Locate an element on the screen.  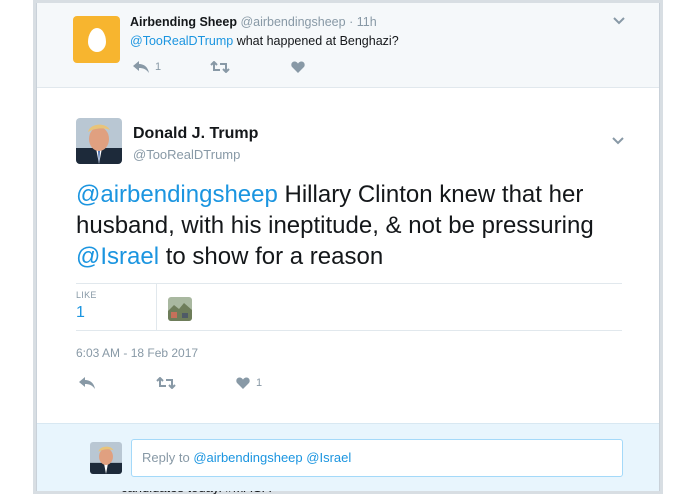
ancestor-handle: @airbendingsheep is located at coordinates (292, 22).